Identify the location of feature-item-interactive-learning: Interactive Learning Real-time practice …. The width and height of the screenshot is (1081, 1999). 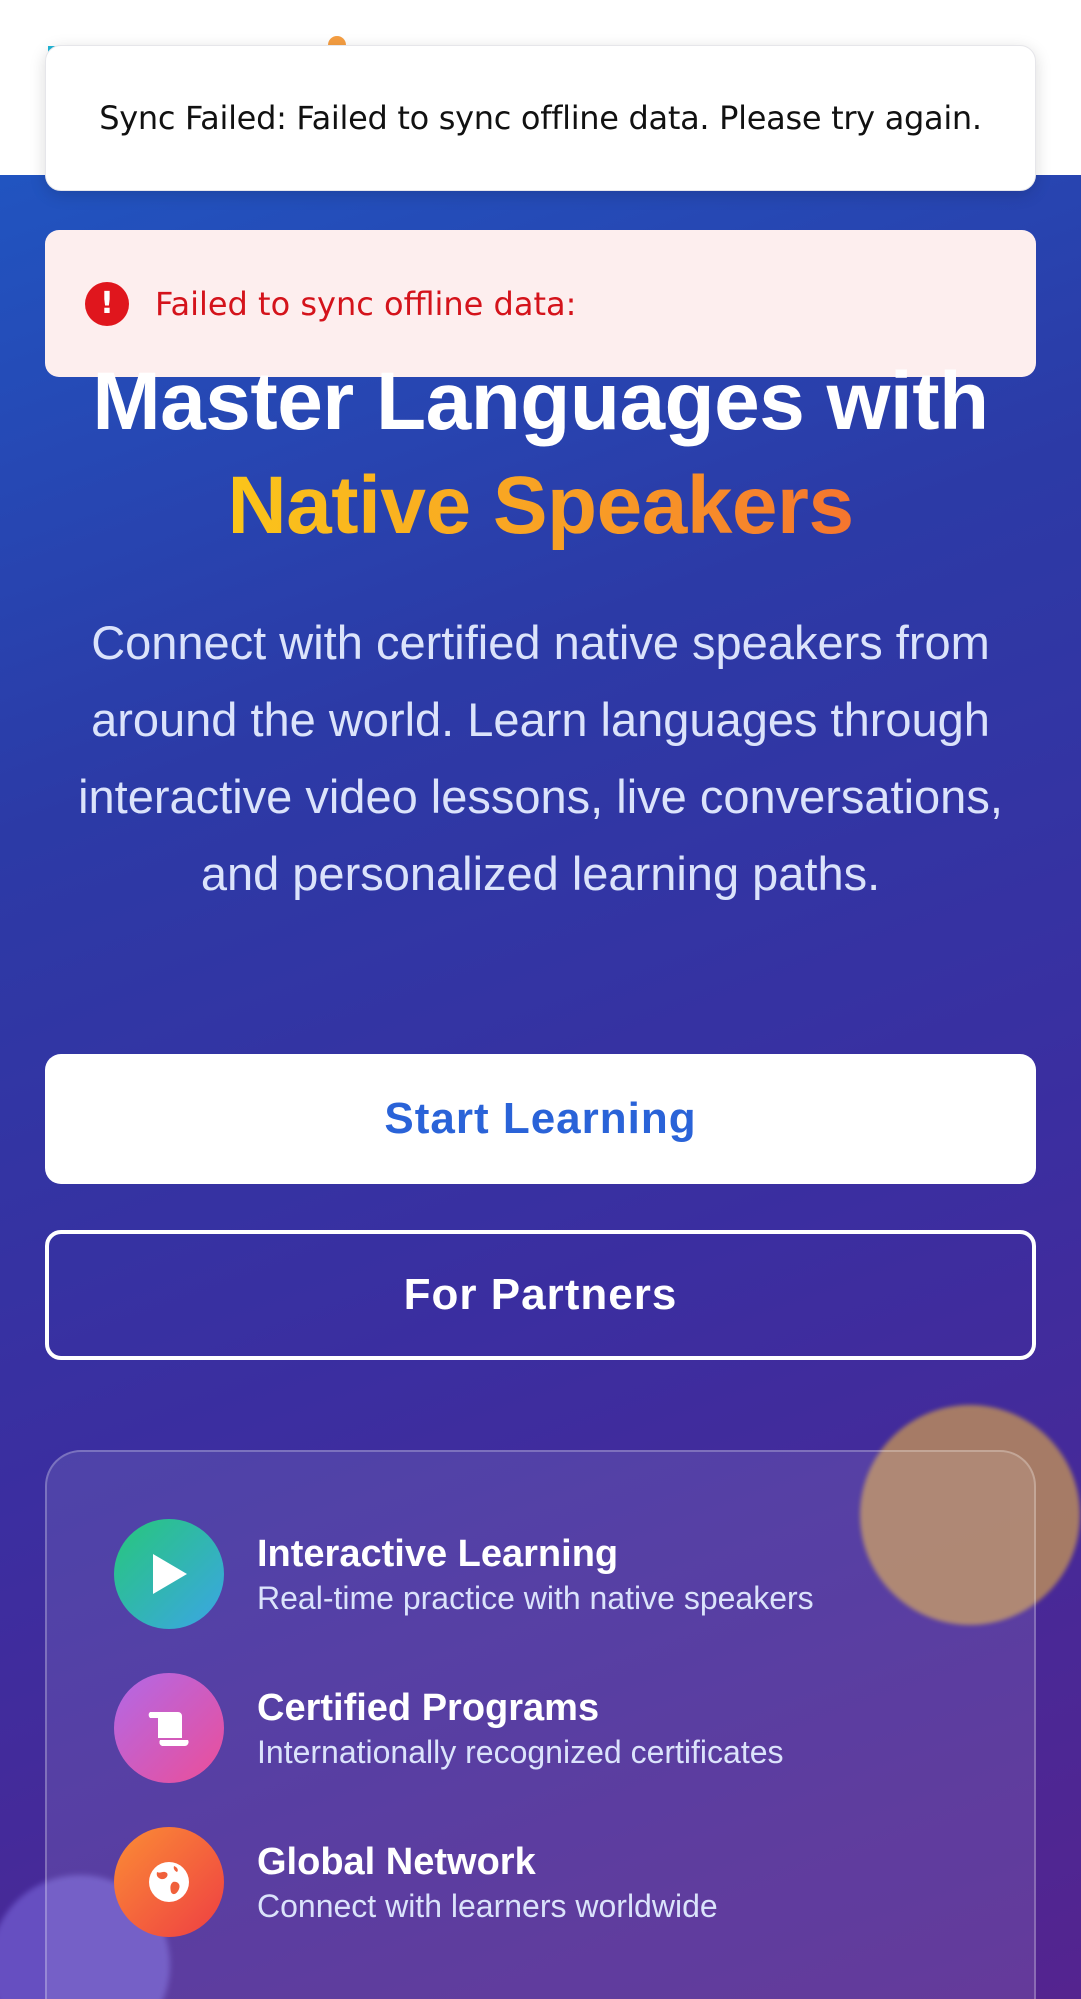
(554, 1574).